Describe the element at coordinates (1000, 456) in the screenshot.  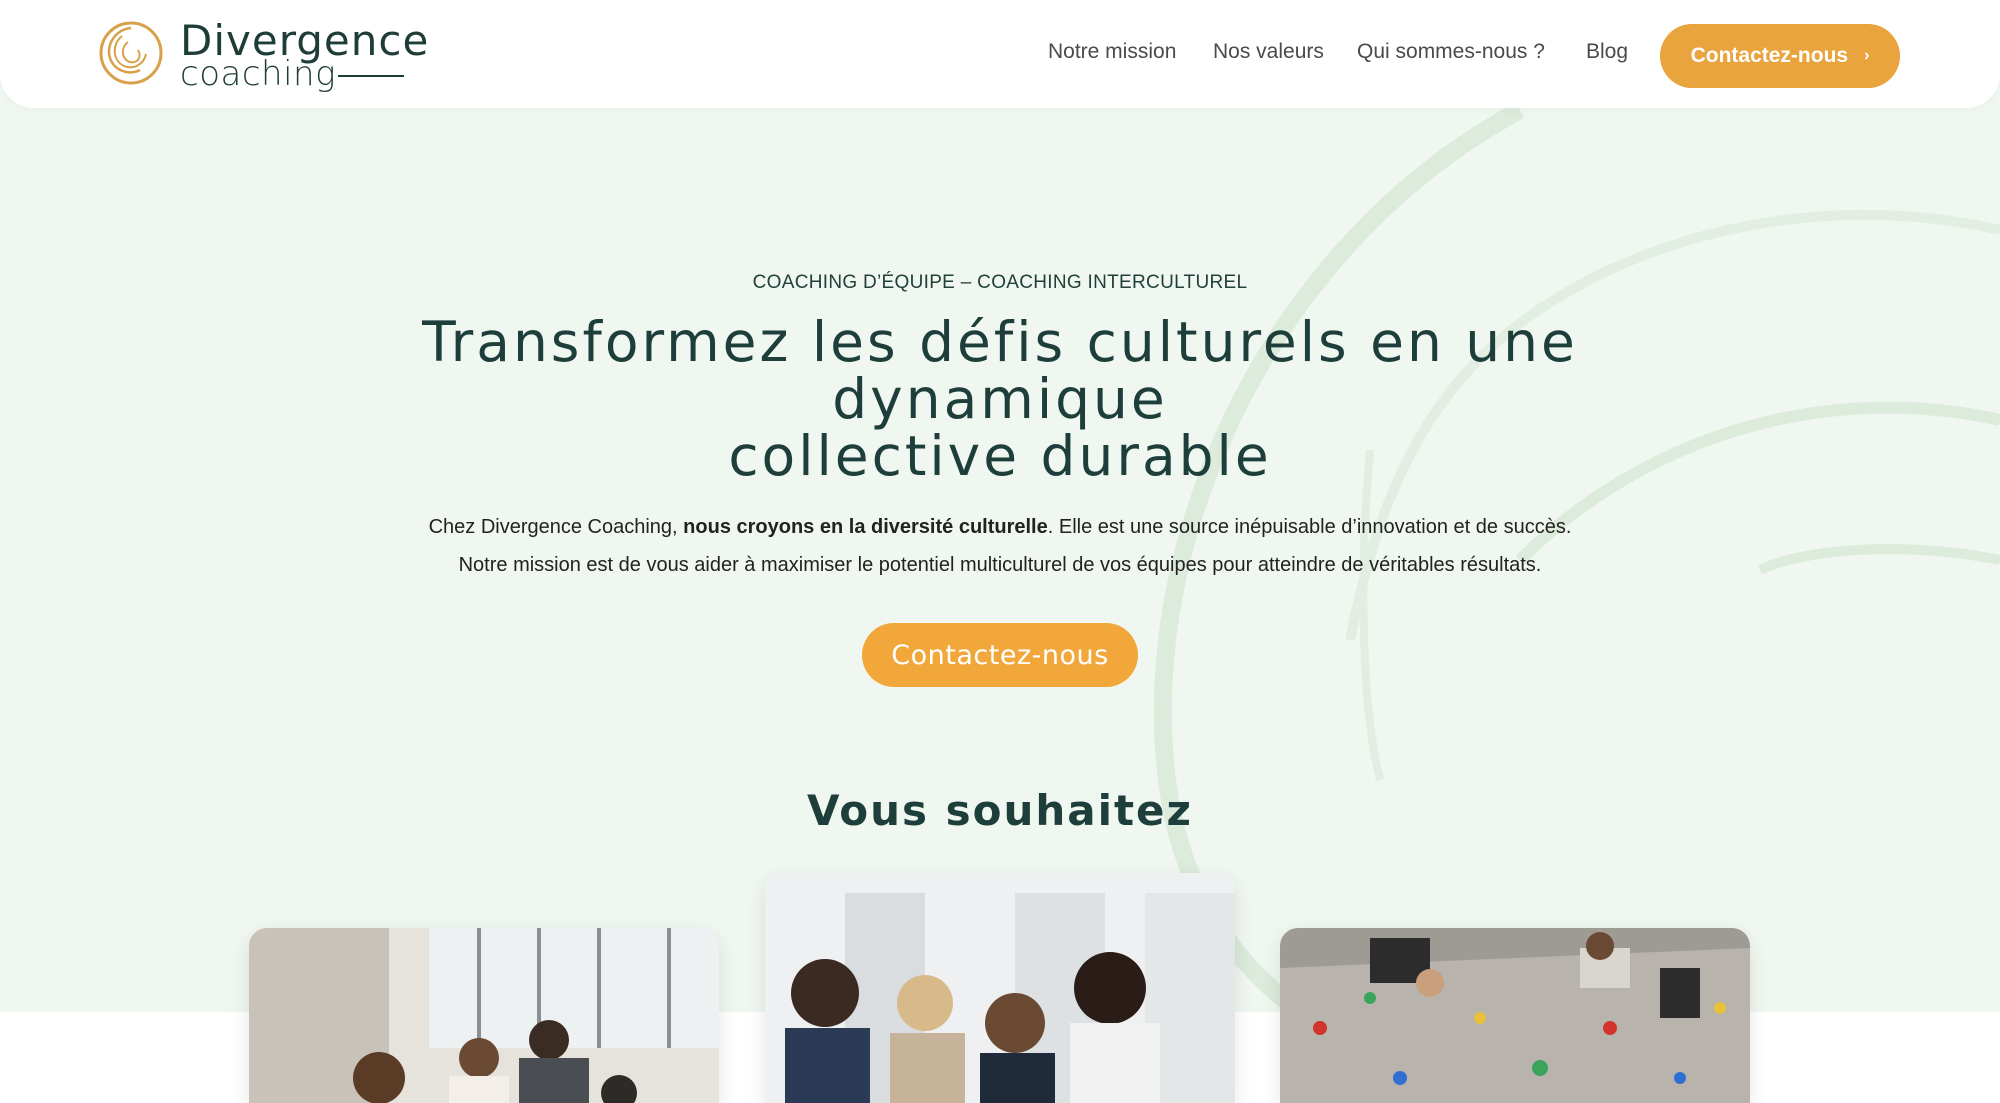
I see `hero-title-line2: collective durable` at that location.